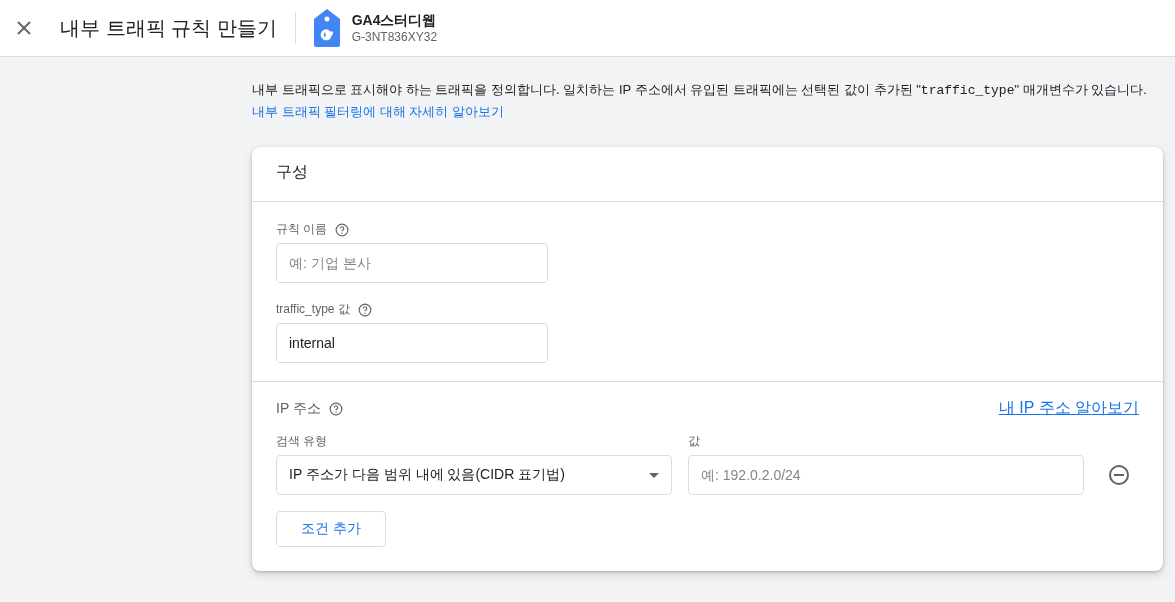 This screenshot has height=602, width=1175. What do you see at coordinates (302, 229) in the screenshot?
I see `field-label: 규칙 이름` at bounding box center [302, 229].